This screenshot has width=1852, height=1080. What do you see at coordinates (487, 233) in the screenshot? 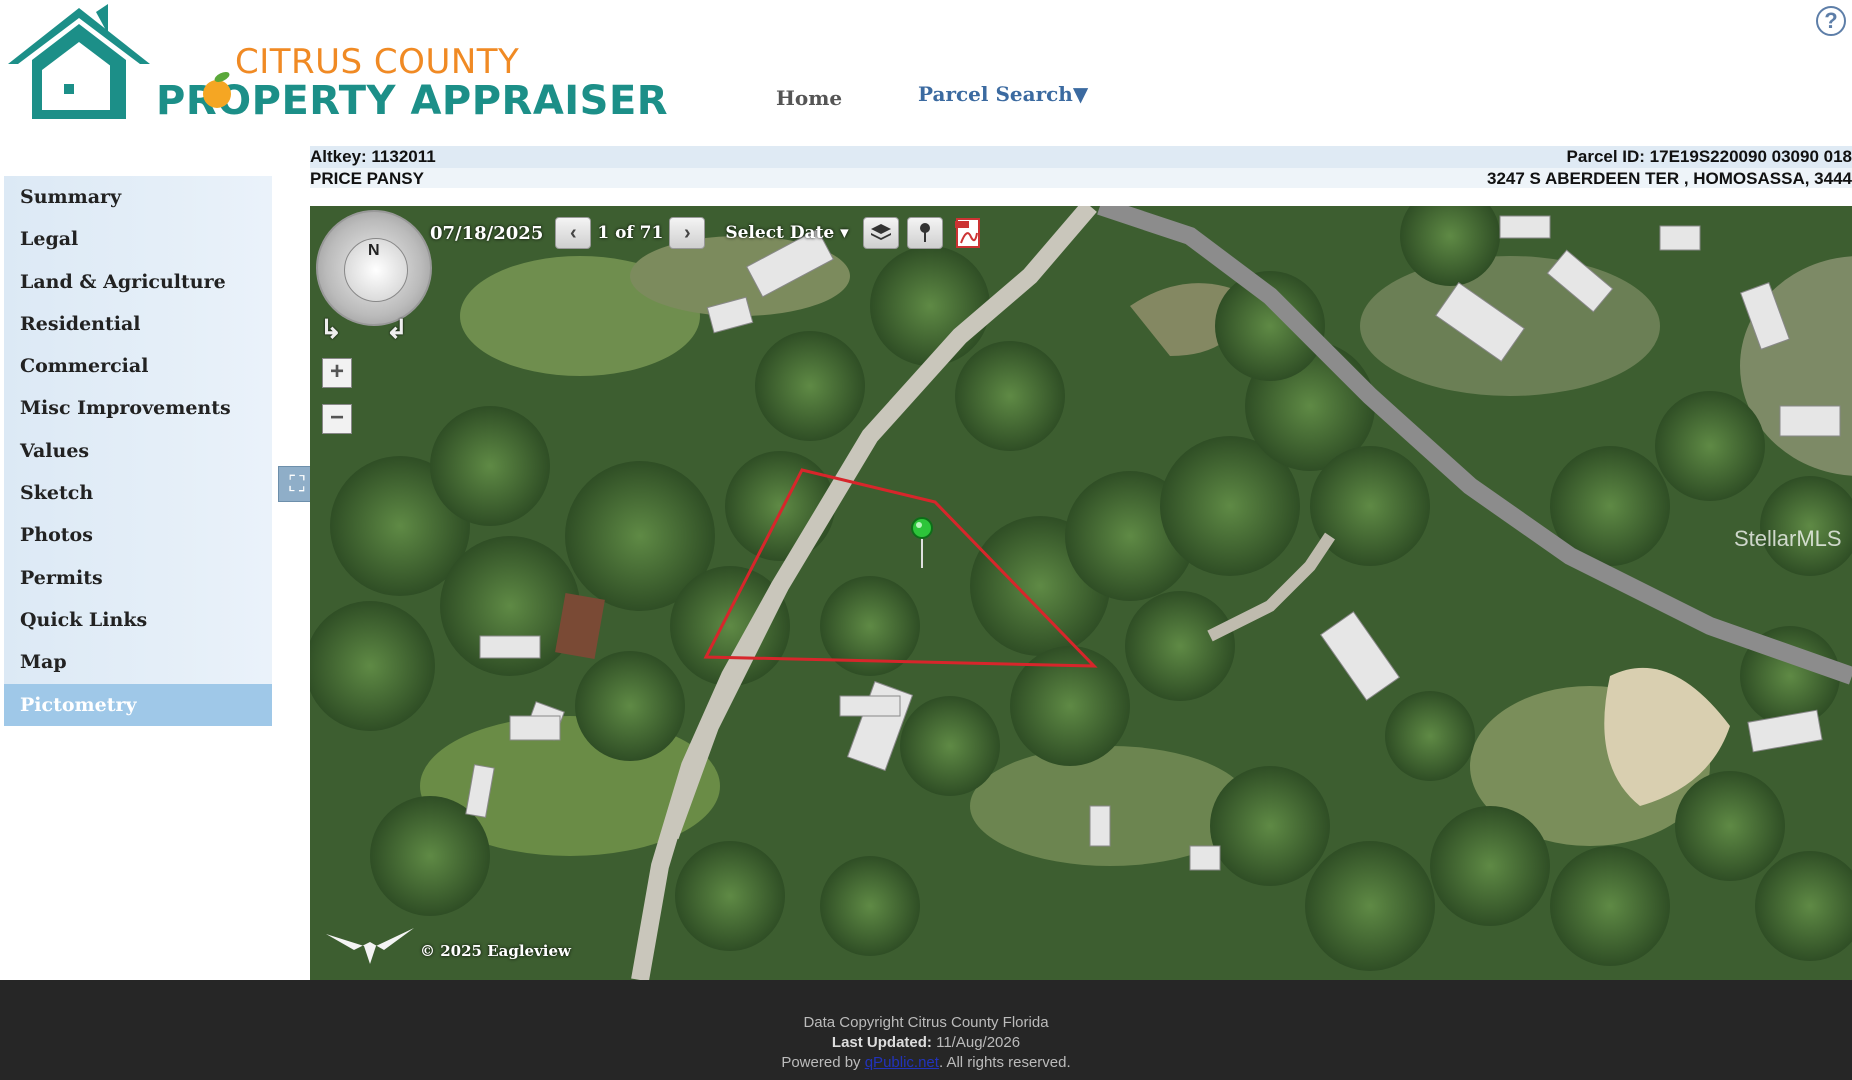
I see `image-date: 07/18/2025` at bounding box center [487, 233].